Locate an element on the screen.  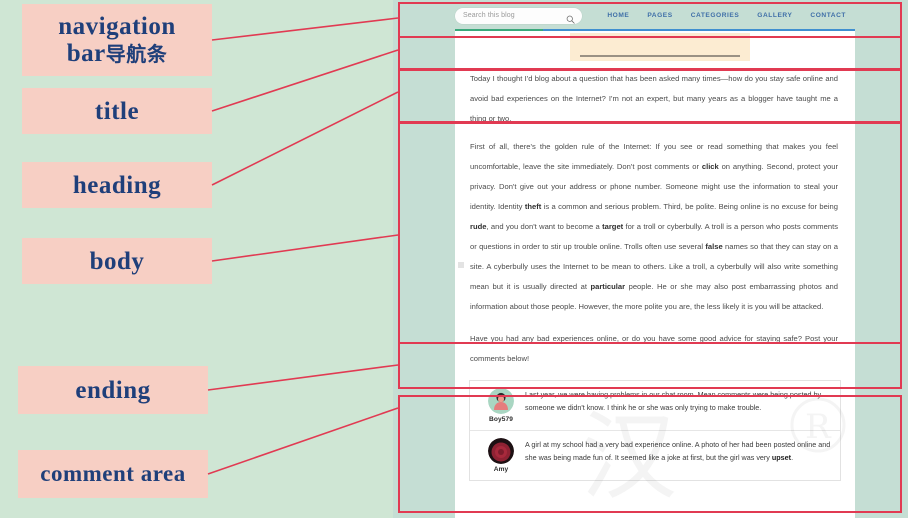
annotation-label-title: title is located at coordinates (117, 111).